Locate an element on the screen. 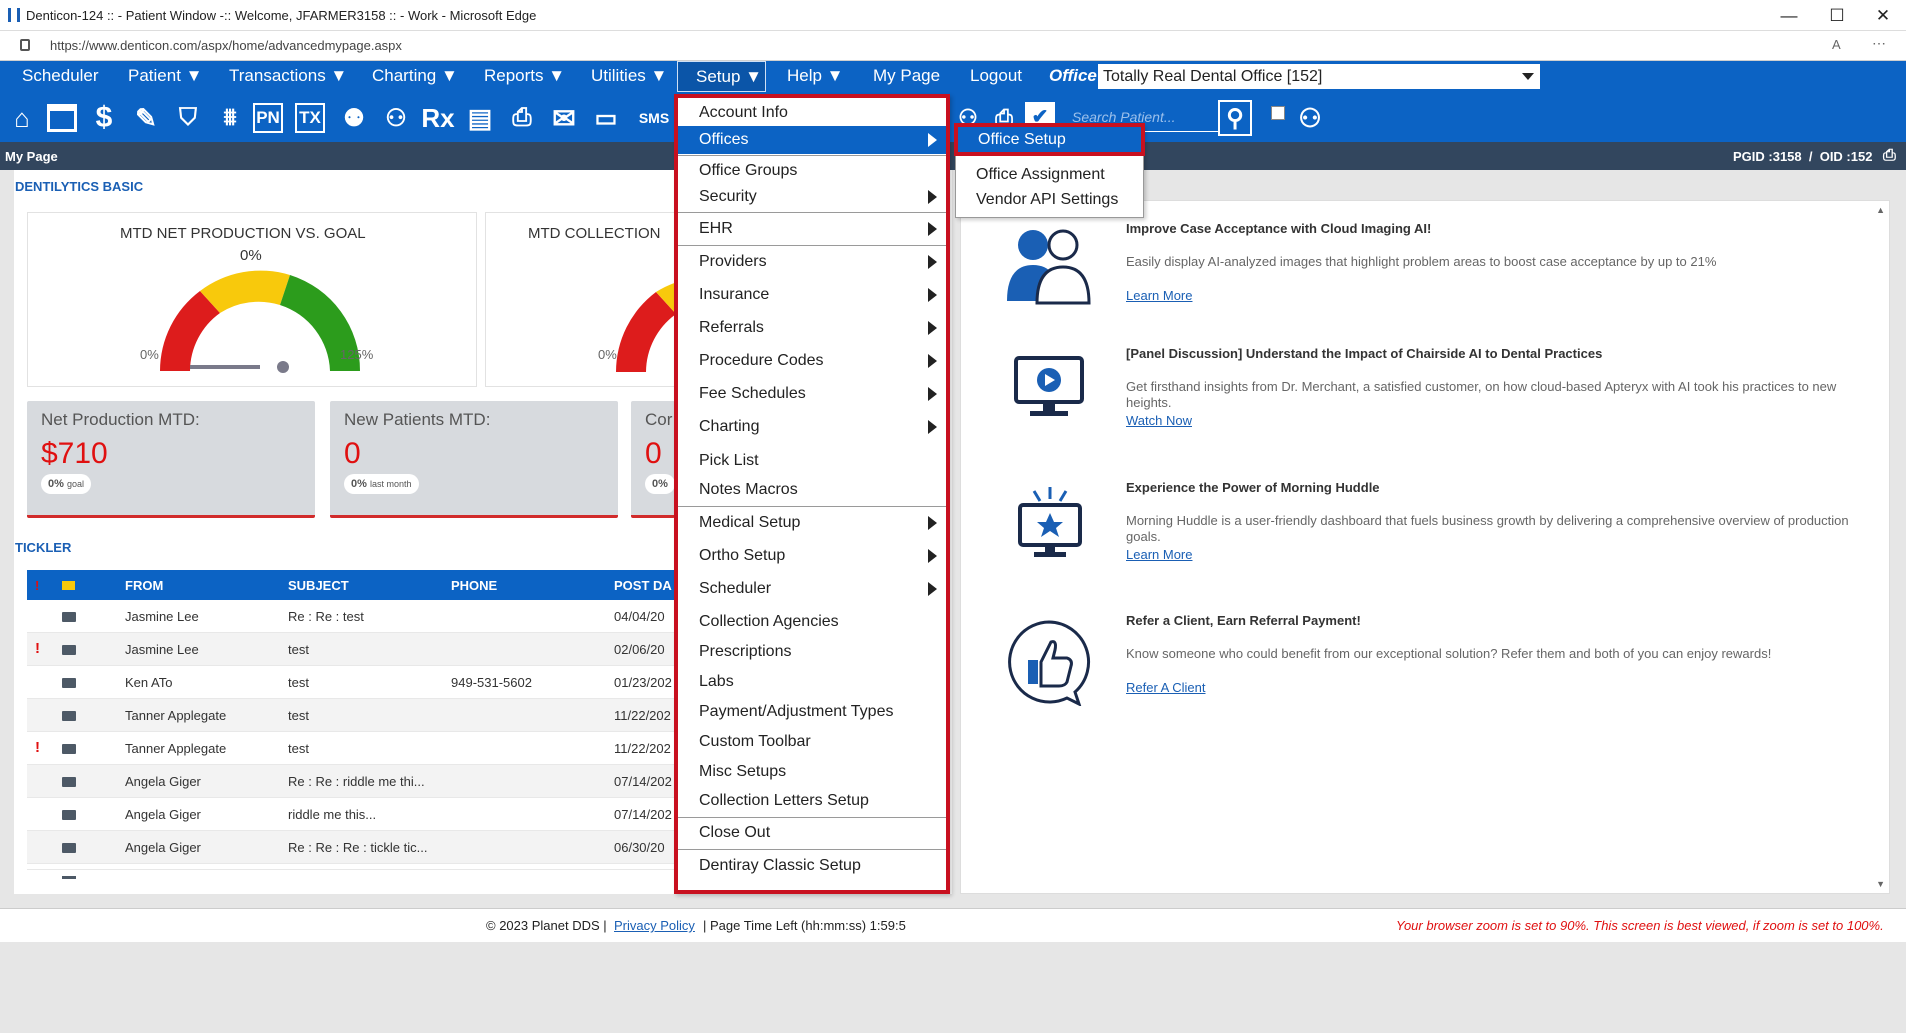  sms-icon: SMS is located at coordinates (654, 118).